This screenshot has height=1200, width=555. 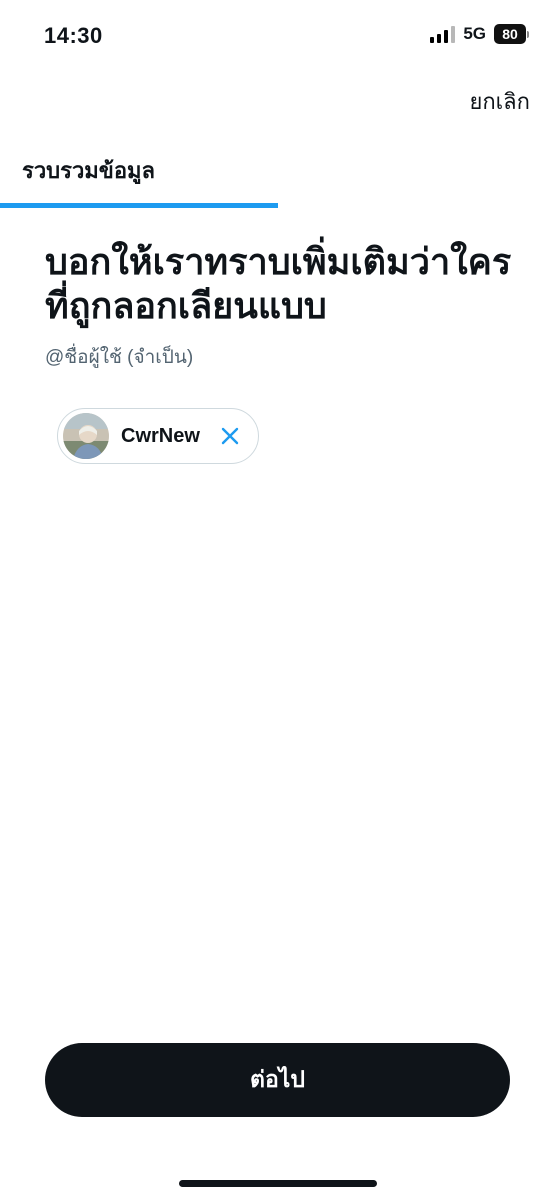 What do you see at coordinates (277, 1080) in the screenshot?
I see `next-button: ต่อไป` at bounding box center [277, 1080].